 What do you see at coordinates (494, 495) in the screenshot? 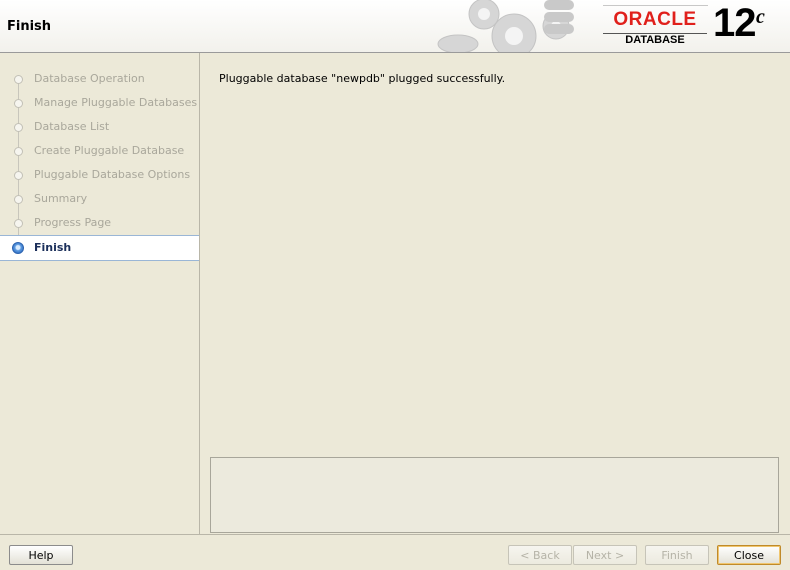
I see `details-text-area` at bounding box center [494, 495].